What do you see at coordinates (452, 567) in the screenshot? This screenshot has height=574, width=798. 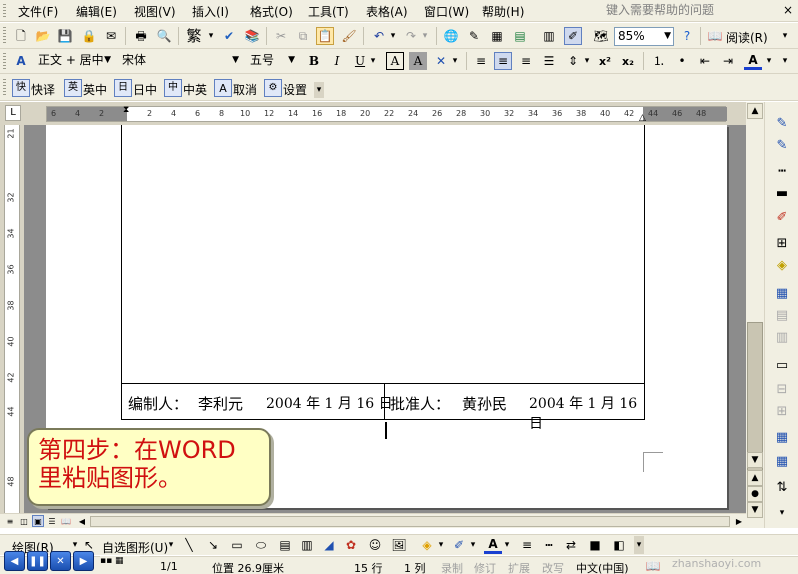 I see `record-mode: 录制` at bounding box center [452, 567].